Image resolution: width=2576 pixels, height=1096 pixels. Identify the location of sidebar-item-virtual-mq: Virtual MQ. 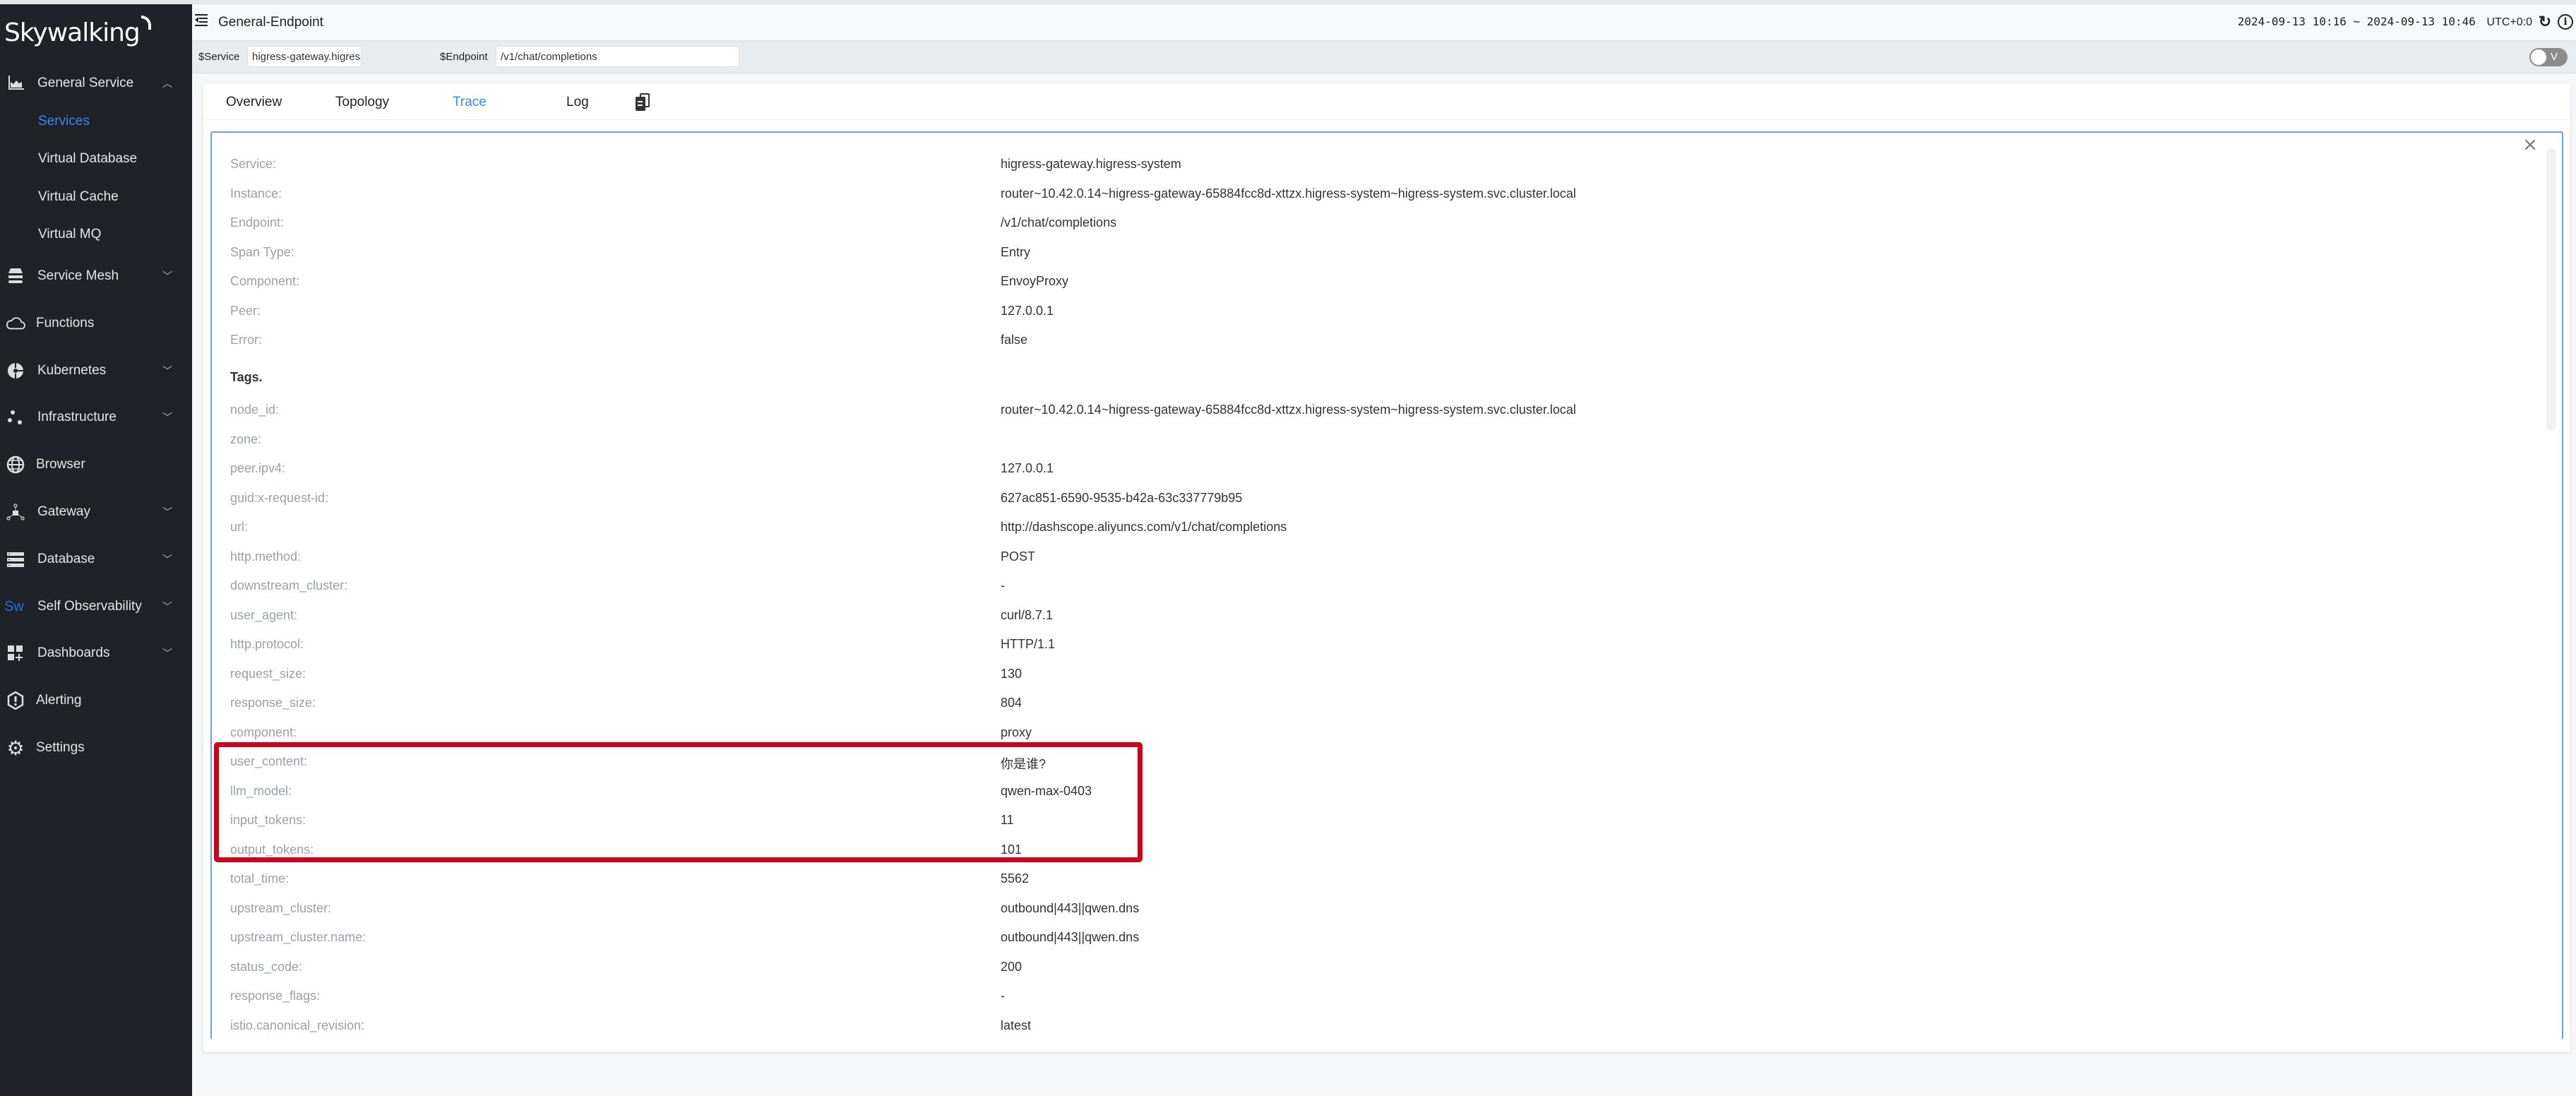
(96, 235).